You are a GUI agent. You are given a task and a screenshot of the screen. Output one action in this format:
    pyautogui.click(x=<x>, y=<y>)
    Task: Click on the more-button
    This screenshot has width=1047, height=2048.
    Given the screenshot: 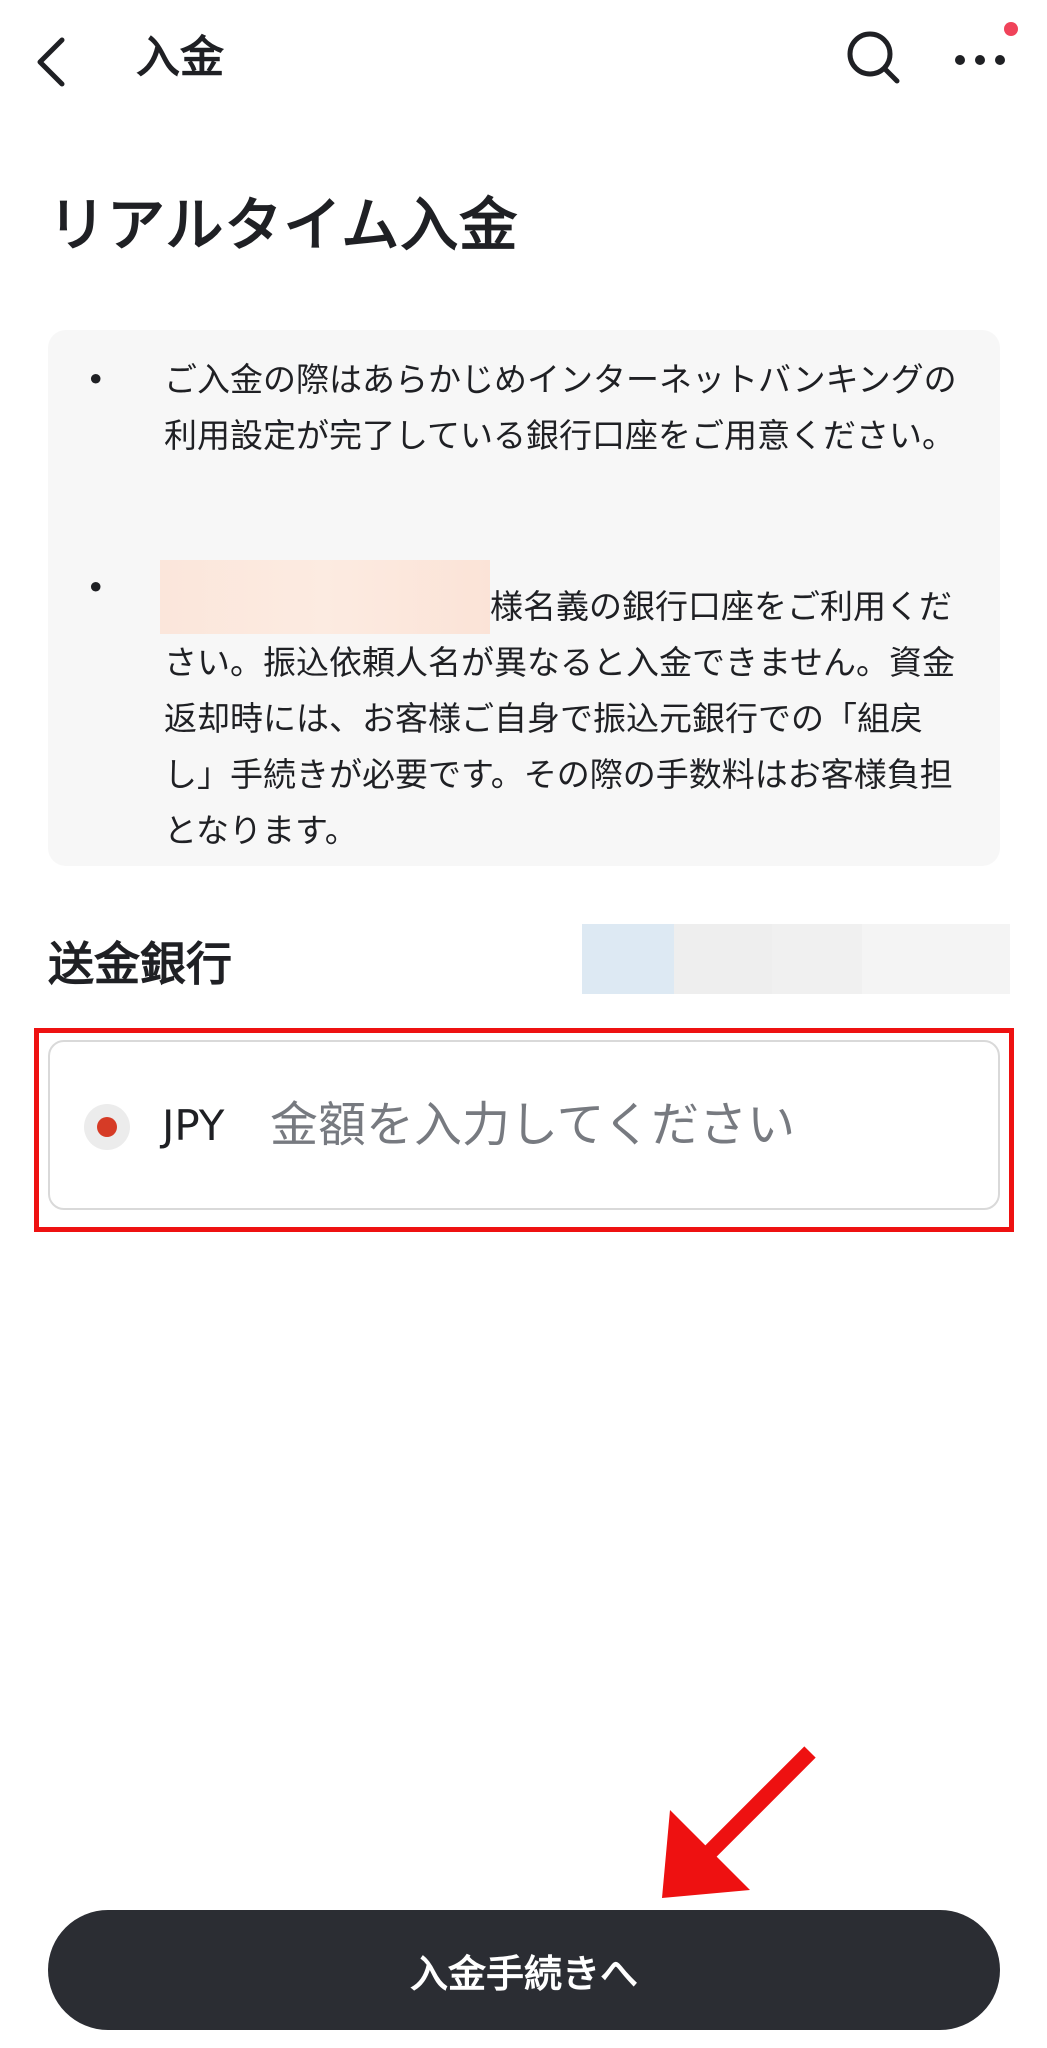 What is the action you would take?
    pyautogui.click(x=982, y=60)
    